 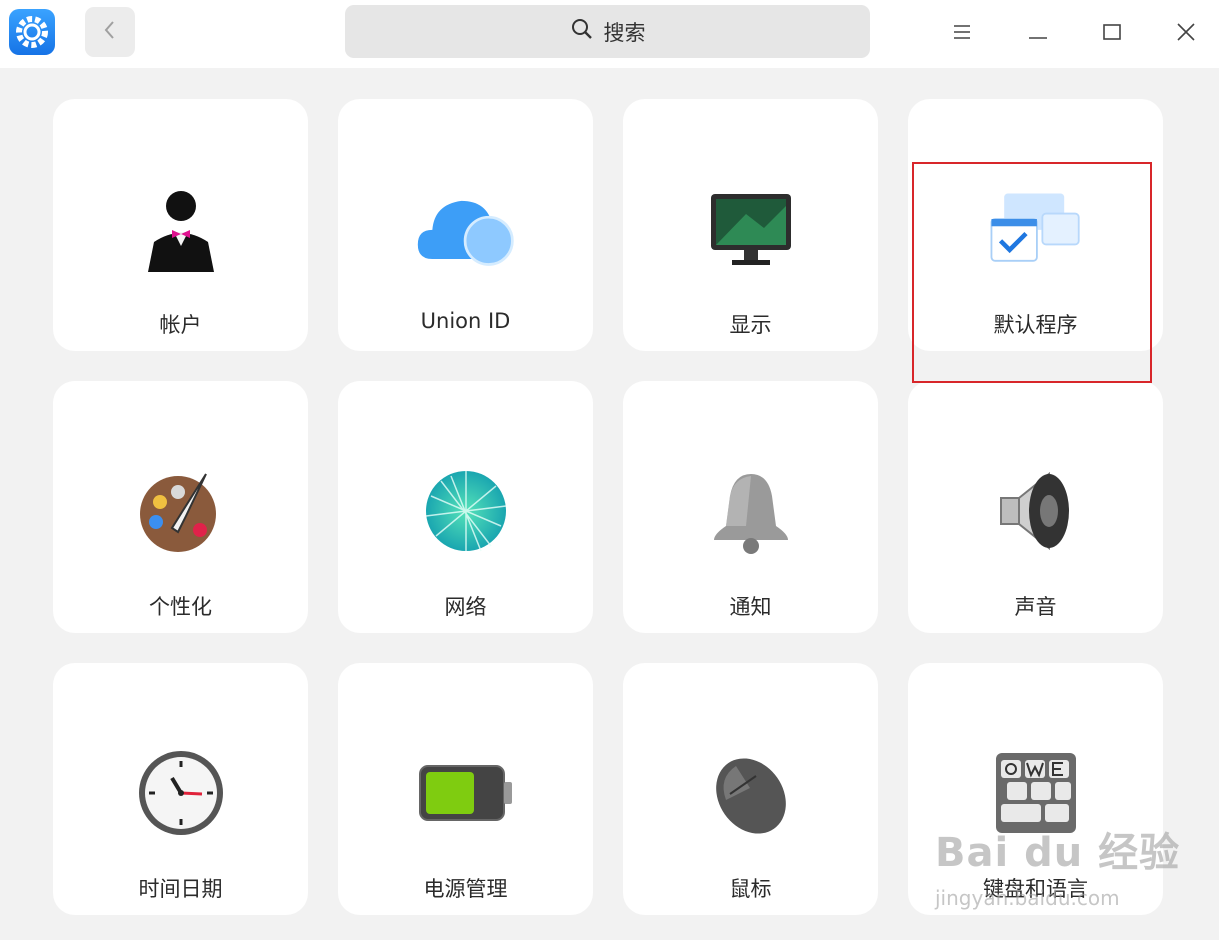 I want to click on module-label: 帐户, so click(x=180, y=325).